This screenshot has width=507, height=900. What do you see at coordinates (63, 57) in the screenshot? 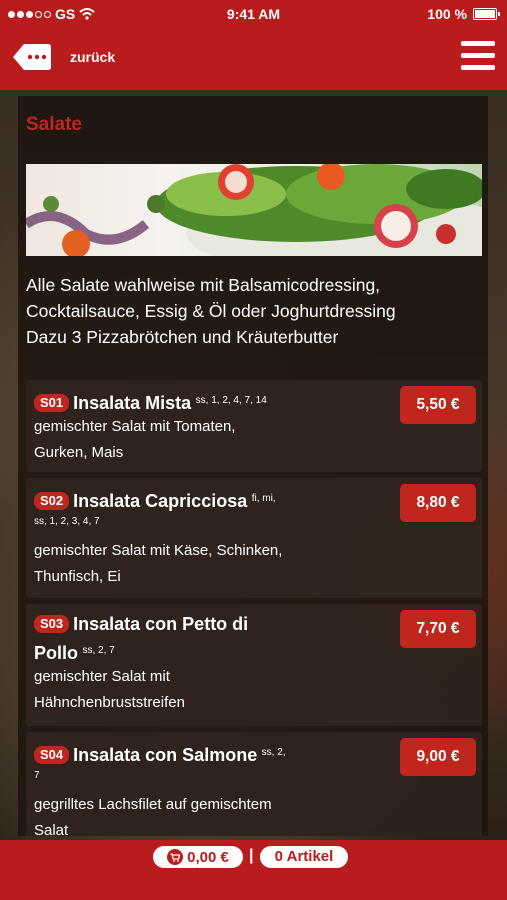
I see `back-button: zurück` at bounding box center [63, 57].